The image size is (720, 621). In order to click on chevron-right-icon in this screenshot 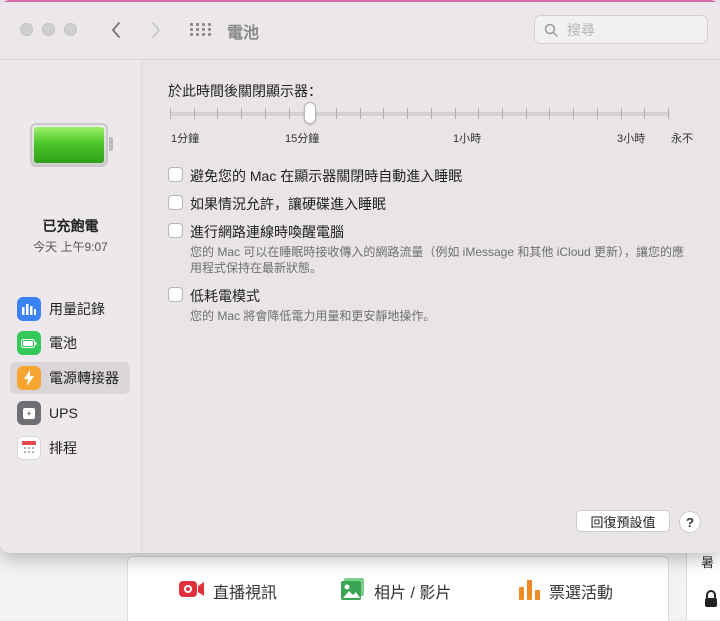, I will do `click(156, 30)`.